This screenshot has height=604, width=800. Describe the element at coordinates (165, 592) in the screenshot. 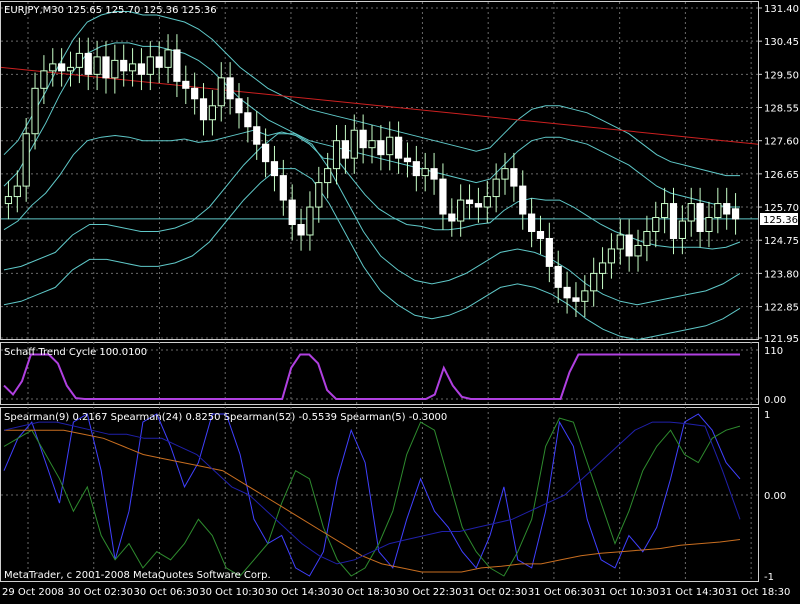

I see `x-tick-label: 30 Oct 06:30` at that location.